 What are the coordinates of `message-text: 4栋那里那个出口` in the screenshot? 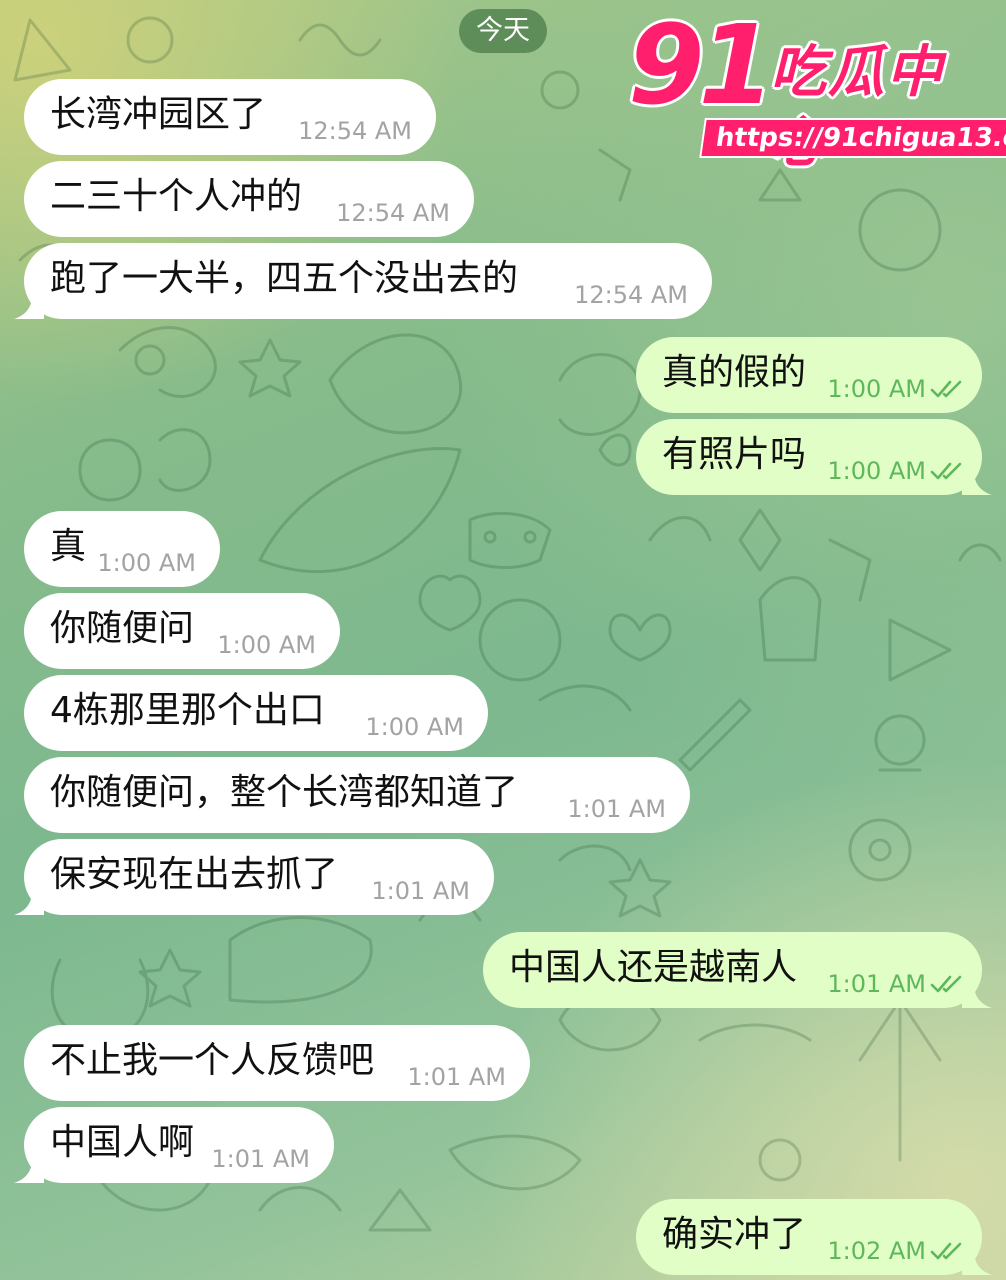 It's located at (187, 710).